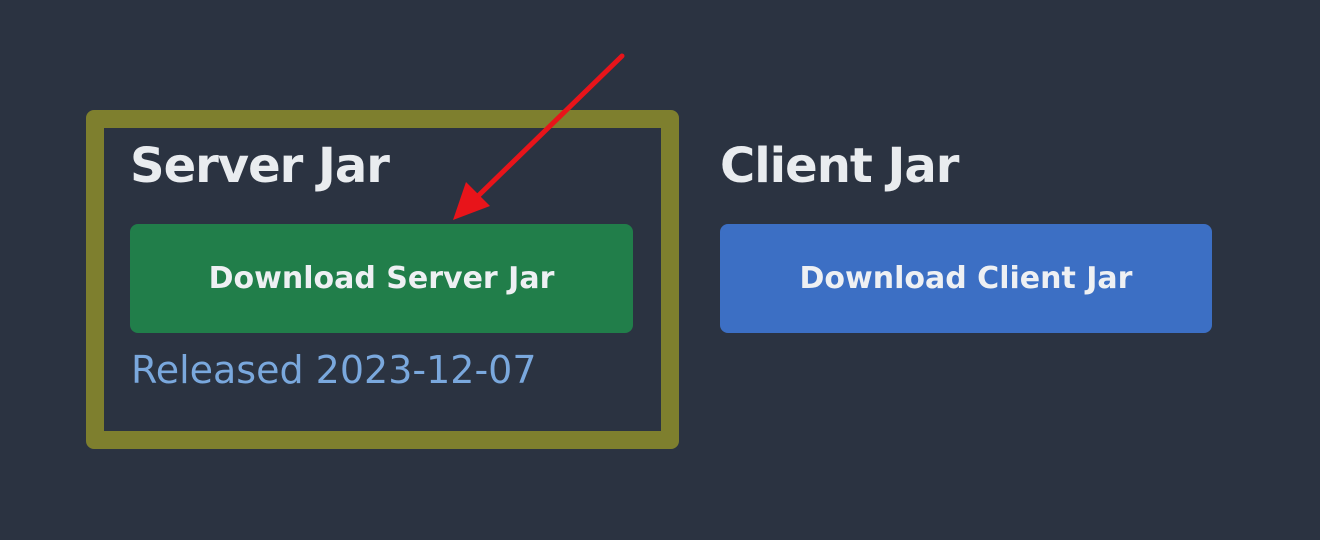 The width and height of the screenshot is (1320, 540). Describe the element at coordinates (334, 370) in the screenshot. I see `server-release-date: Released 2023-12-07` at that location.